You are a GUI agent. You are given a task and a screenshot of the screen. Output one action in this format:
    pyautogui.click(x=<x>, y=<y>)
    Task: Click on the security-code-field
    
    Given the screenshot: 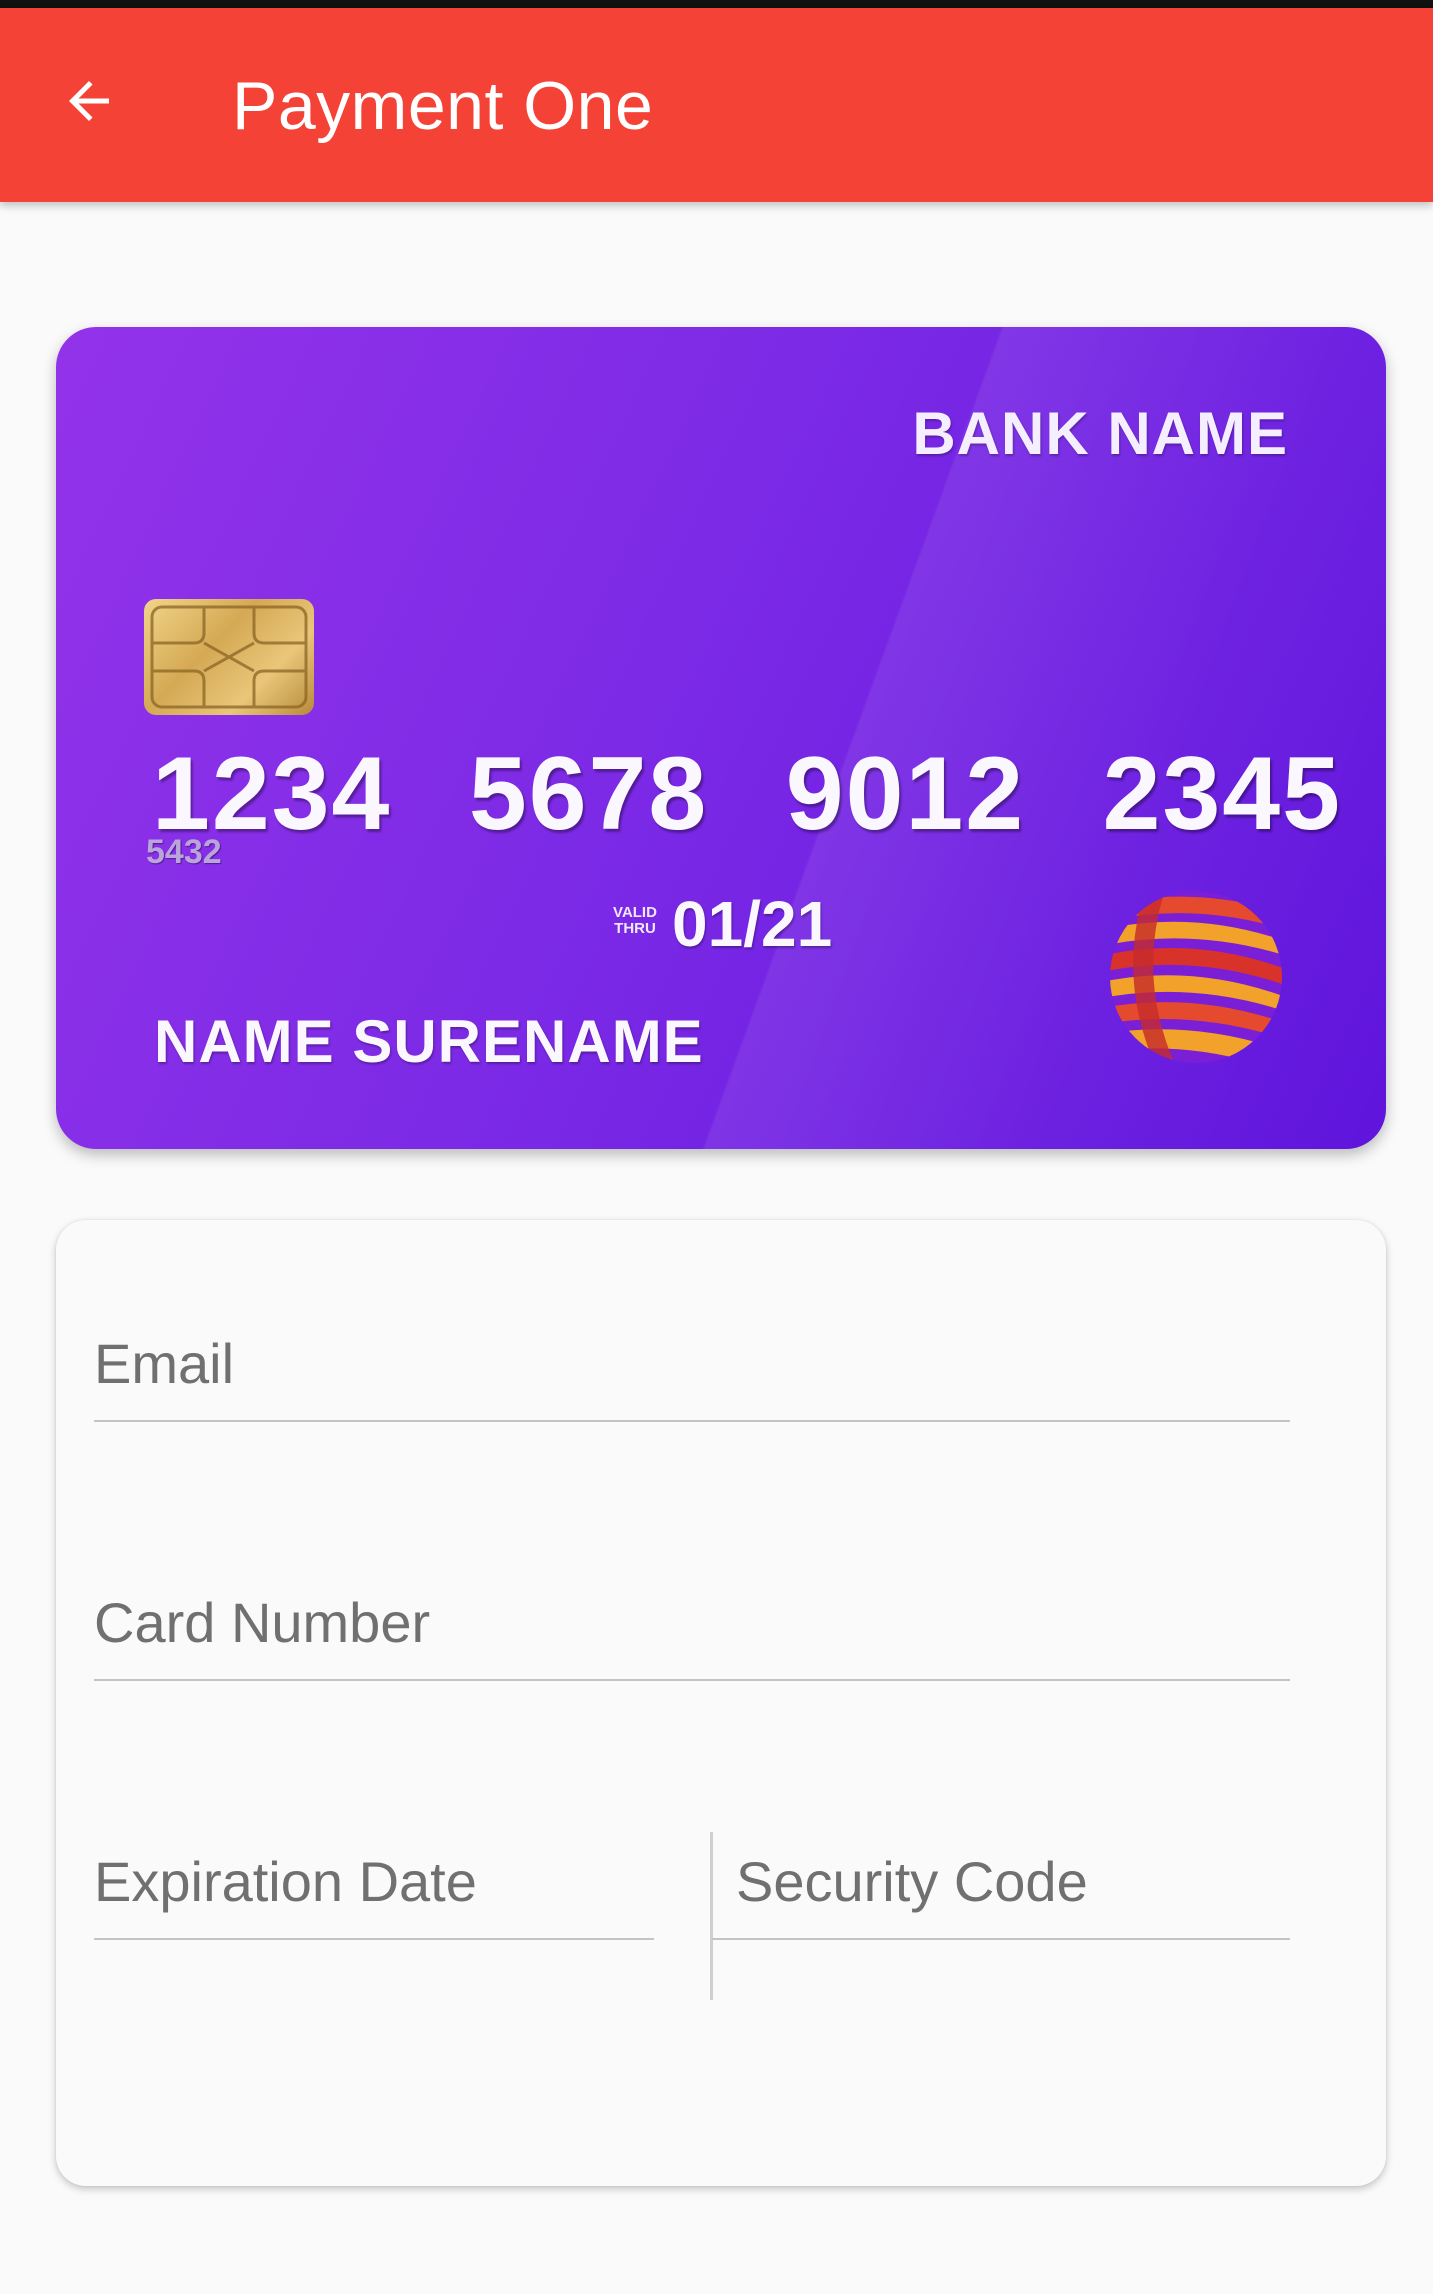 What is the action you would take?
    pyautogui.click(x=1001, y=1892)
    